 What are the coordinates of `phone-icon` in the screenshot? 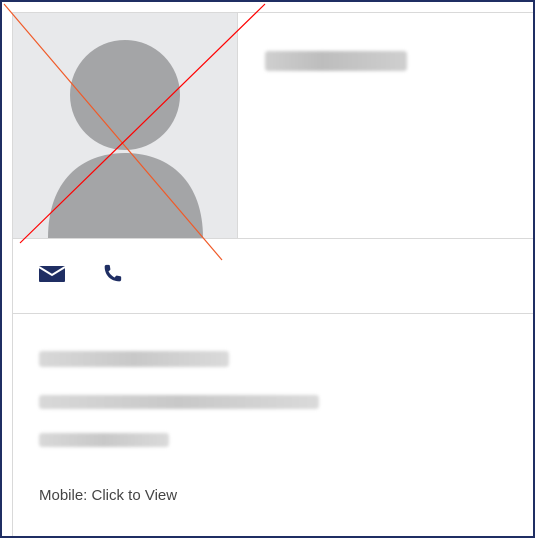 It's located at (113, 273).